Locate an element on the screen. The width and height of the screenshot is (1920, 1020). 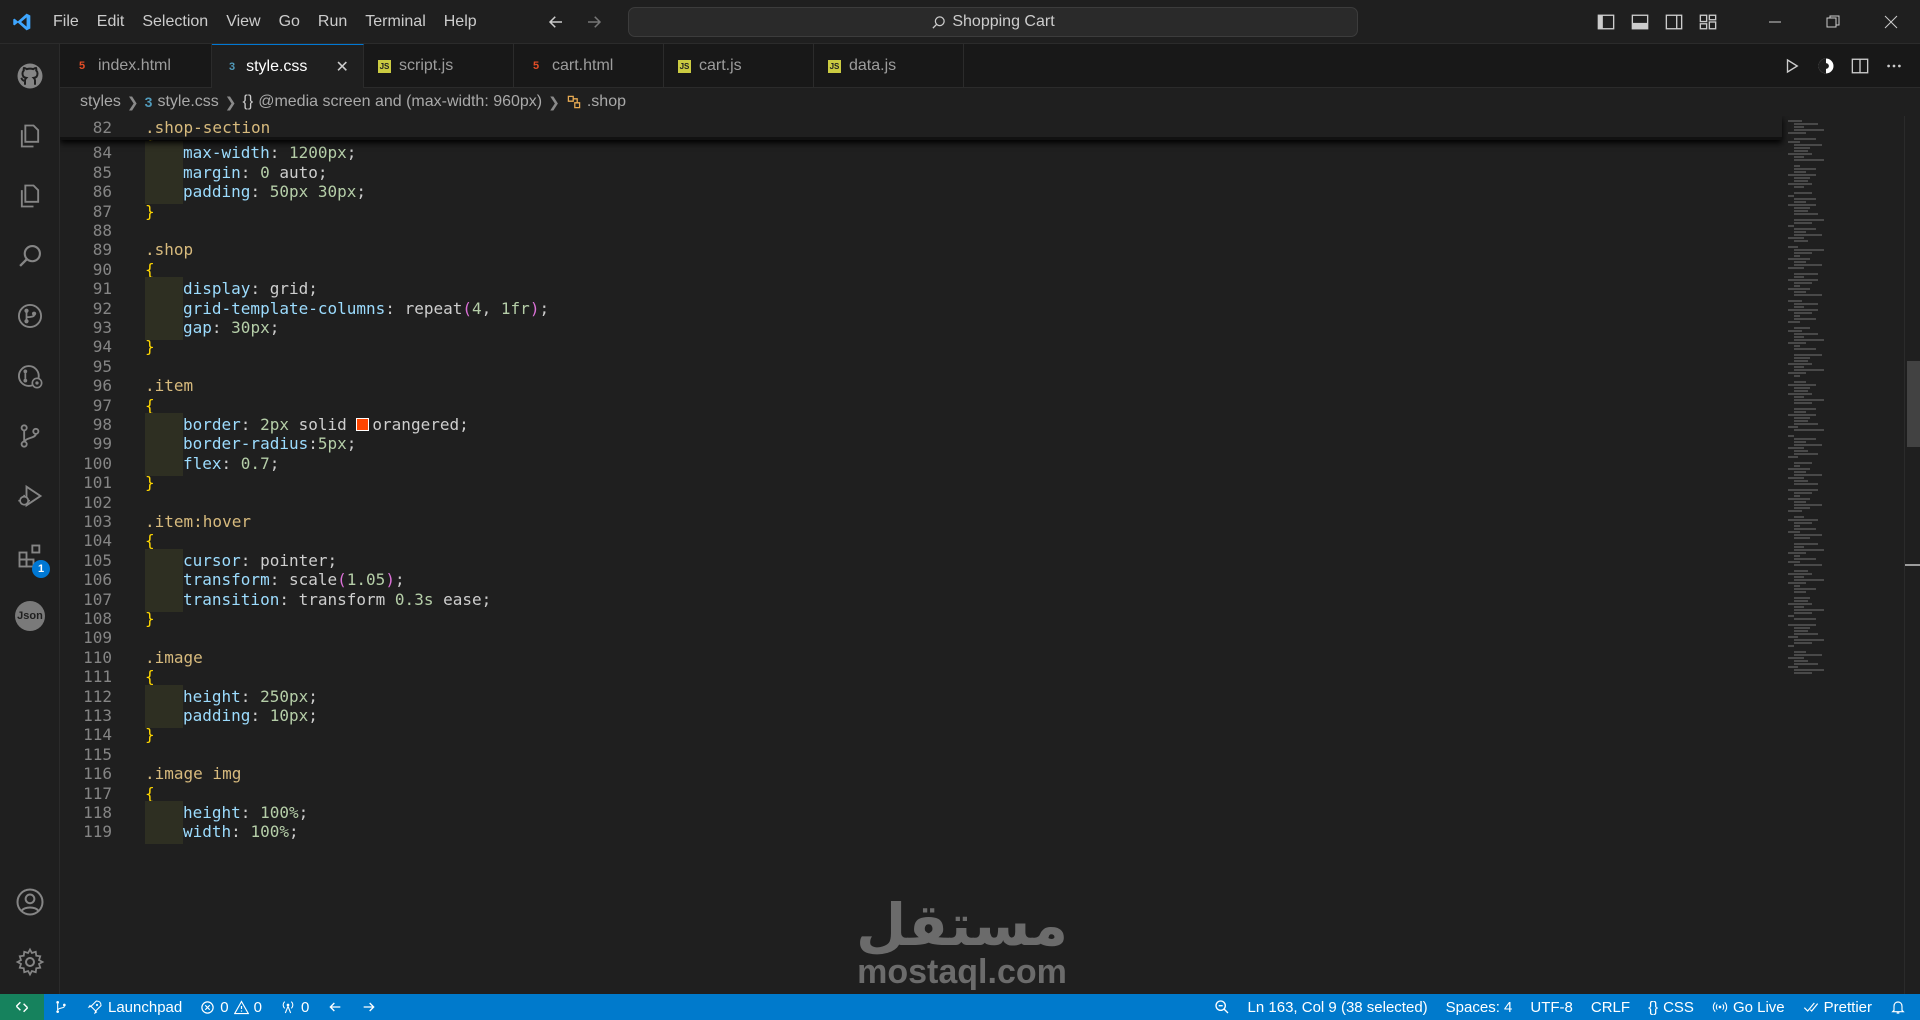
code-token: .shop is located at coordinates (169, 250).